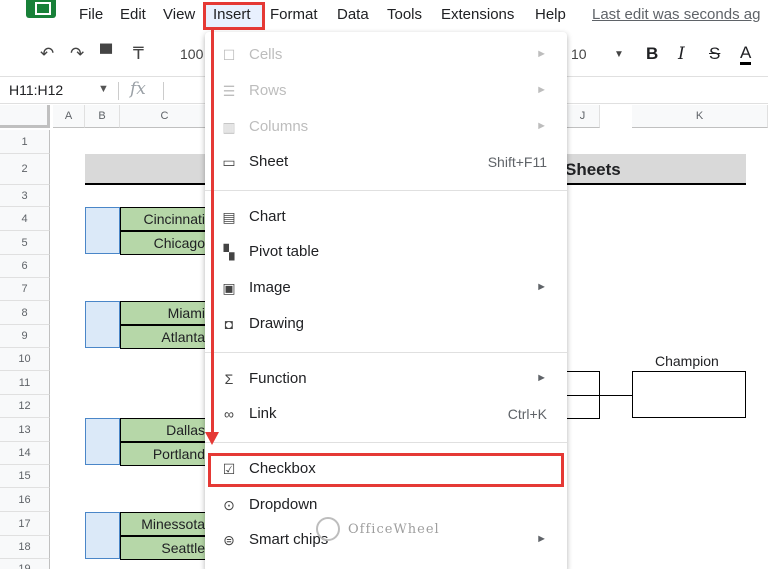  Describe the element at coordinates (353, 14) in the screenshot. I see `menu-data: Data` at that location.